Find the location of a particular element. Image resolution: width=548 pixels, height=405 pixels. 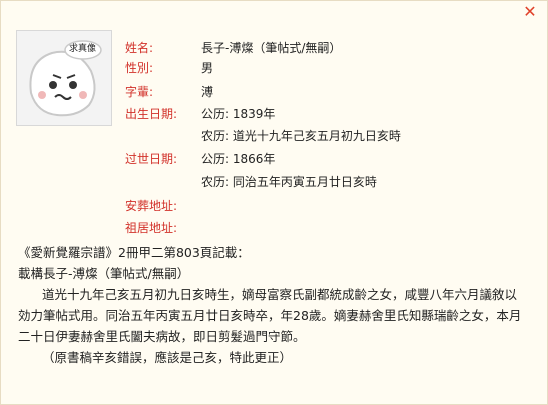

death-gregorian: 公历: 1866年 is located at coordinates (238, 159).